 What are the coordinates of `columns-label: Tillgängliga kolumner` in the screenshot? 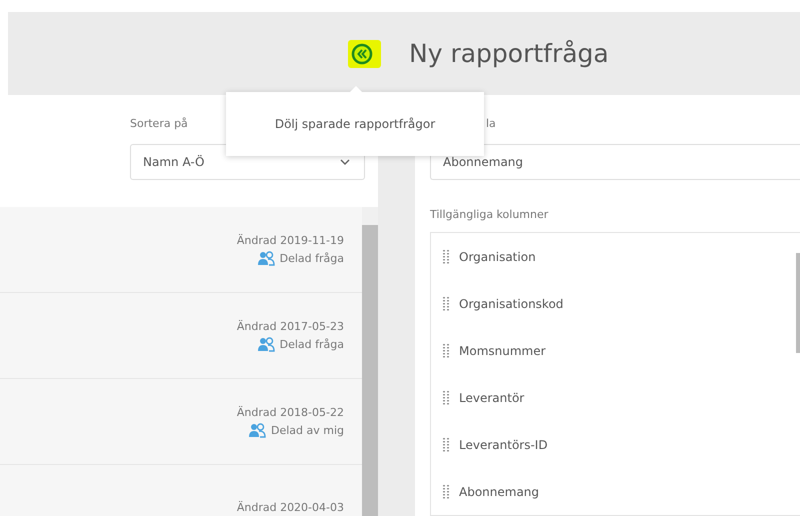 It's located at (489, 214).